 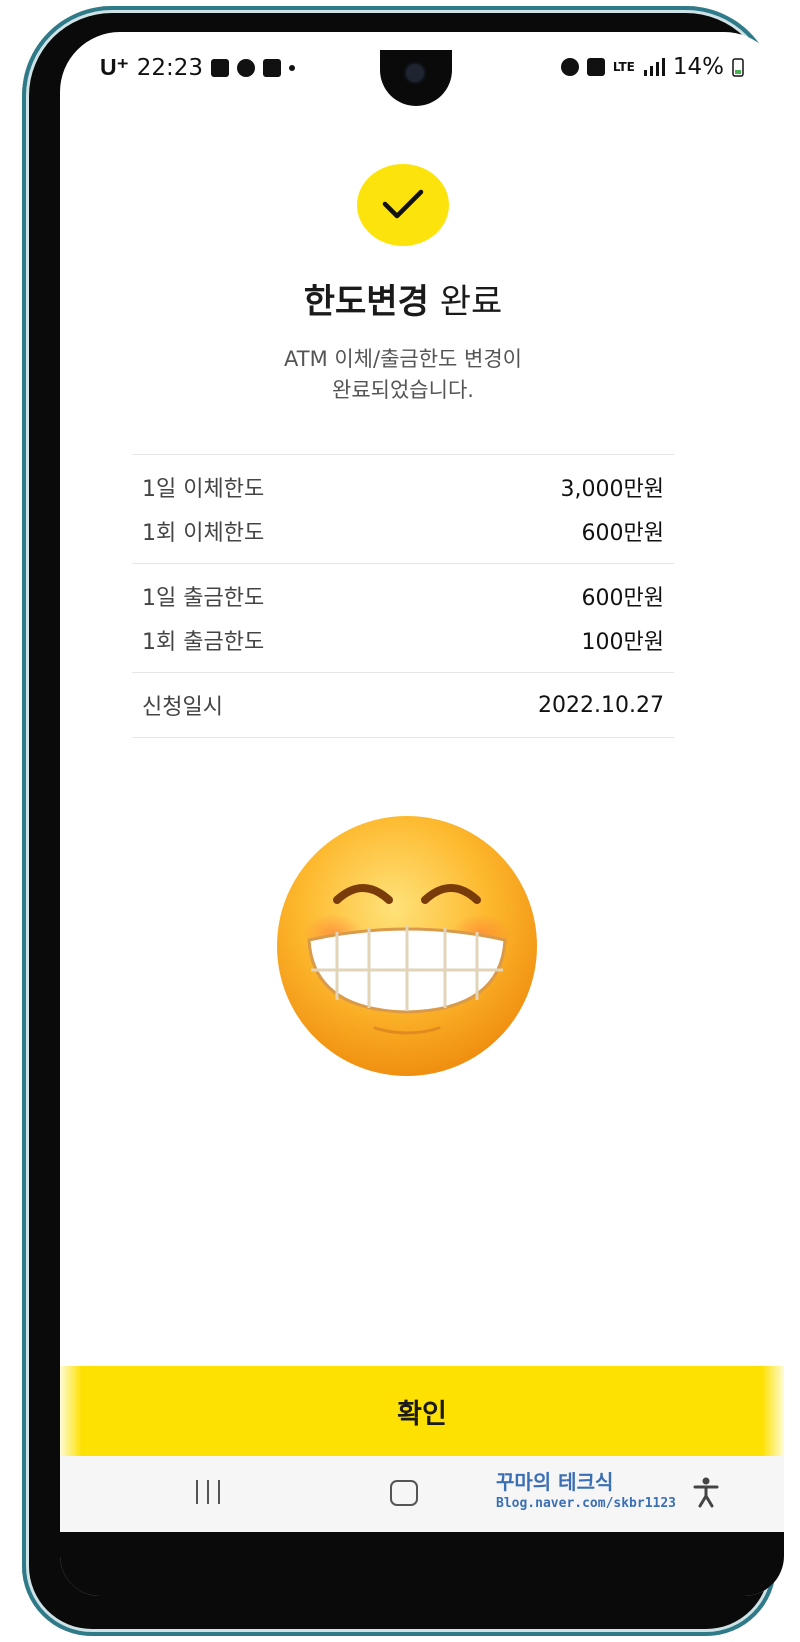 I want to click on row-label: 1일 출금한도, so click(x=203, y=598).